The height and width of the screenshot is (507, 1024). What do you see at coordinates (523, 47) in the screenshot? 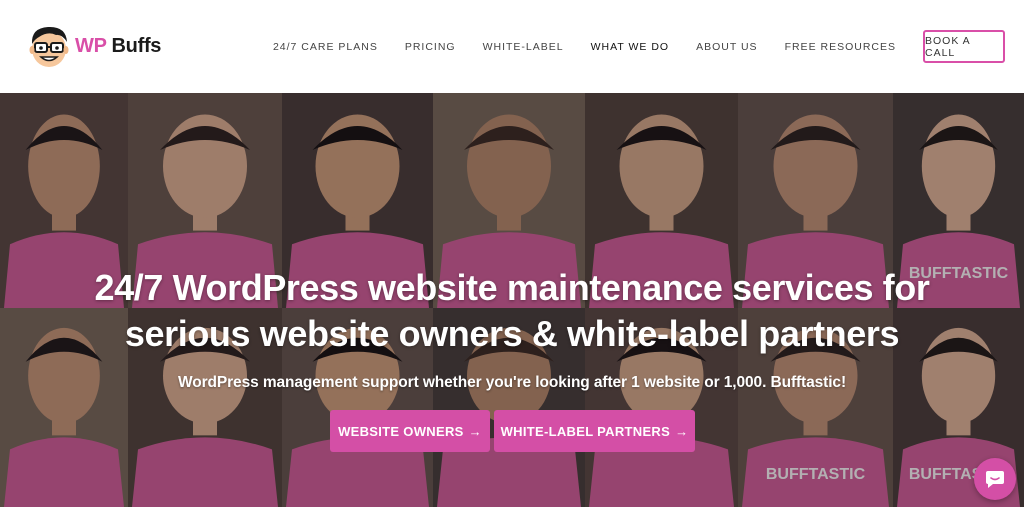
I see `nav-item-white-label: WHITE-LABEL` at bounding box center [523, 47].